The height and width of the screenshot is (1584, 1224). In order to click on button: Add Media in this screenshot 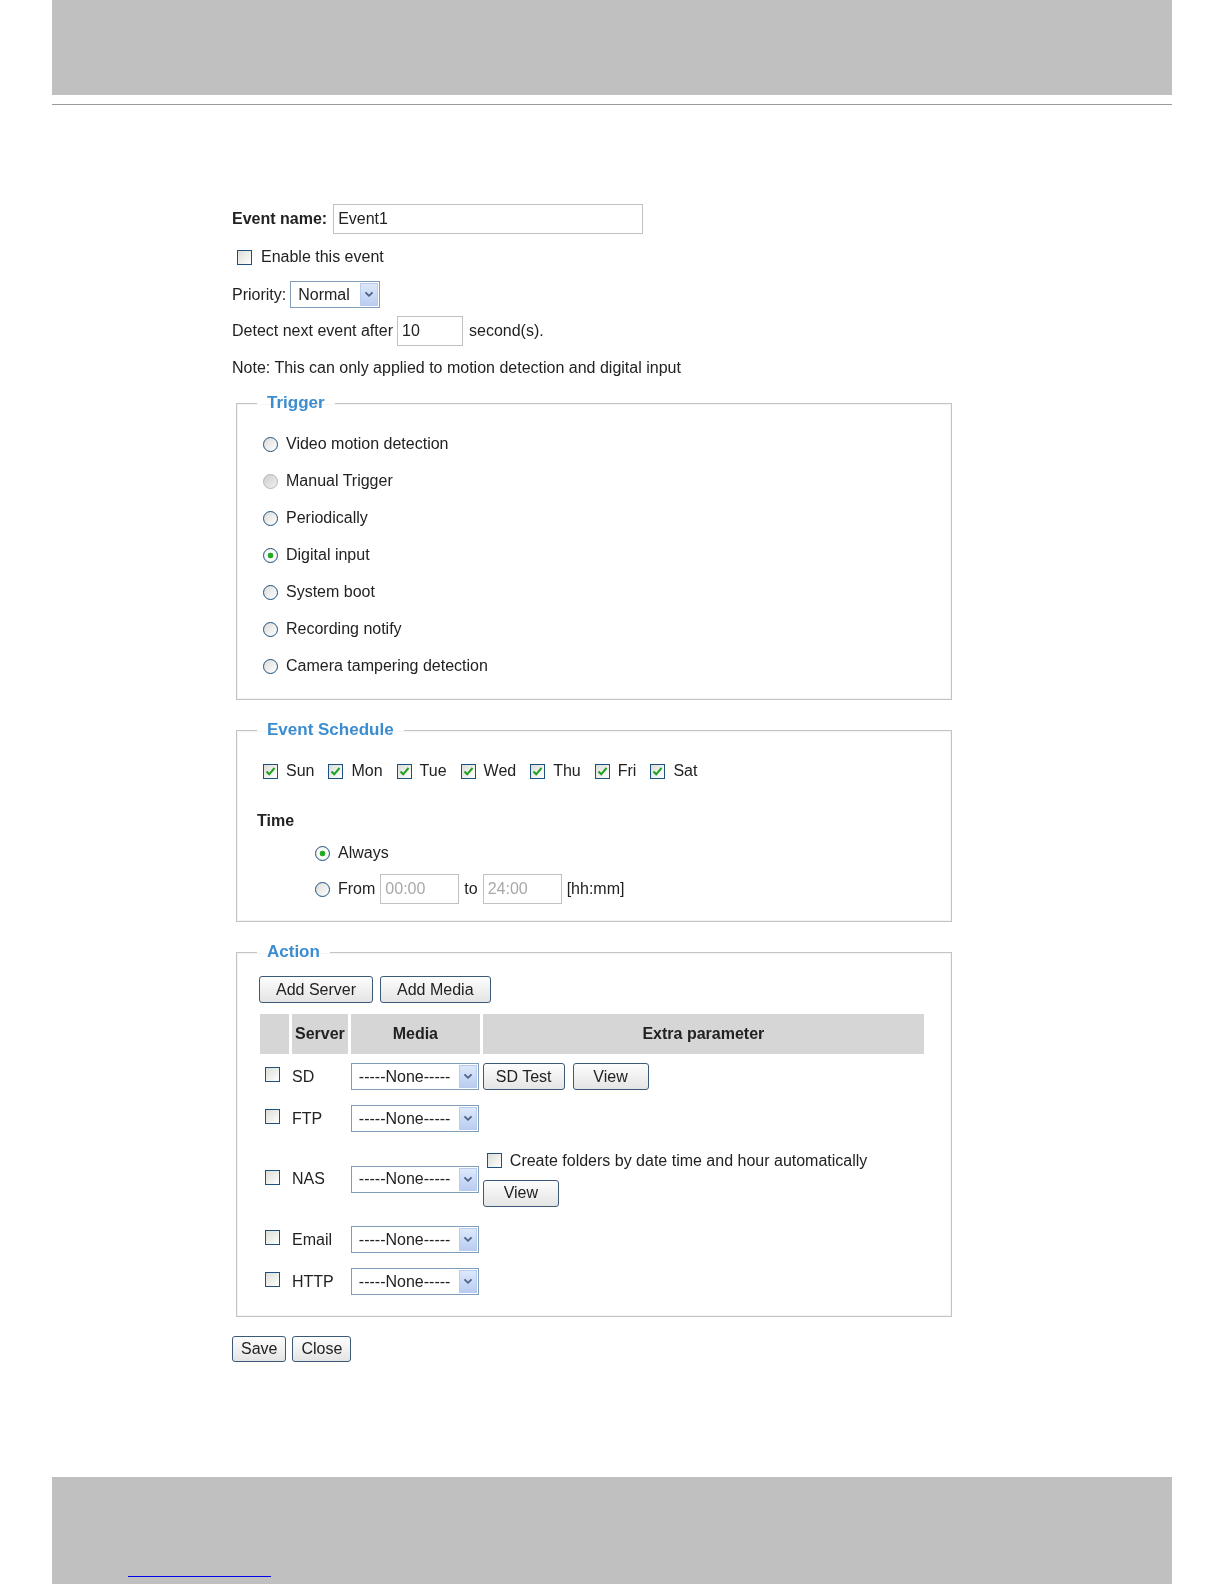, I will do `click(435, 989)`.